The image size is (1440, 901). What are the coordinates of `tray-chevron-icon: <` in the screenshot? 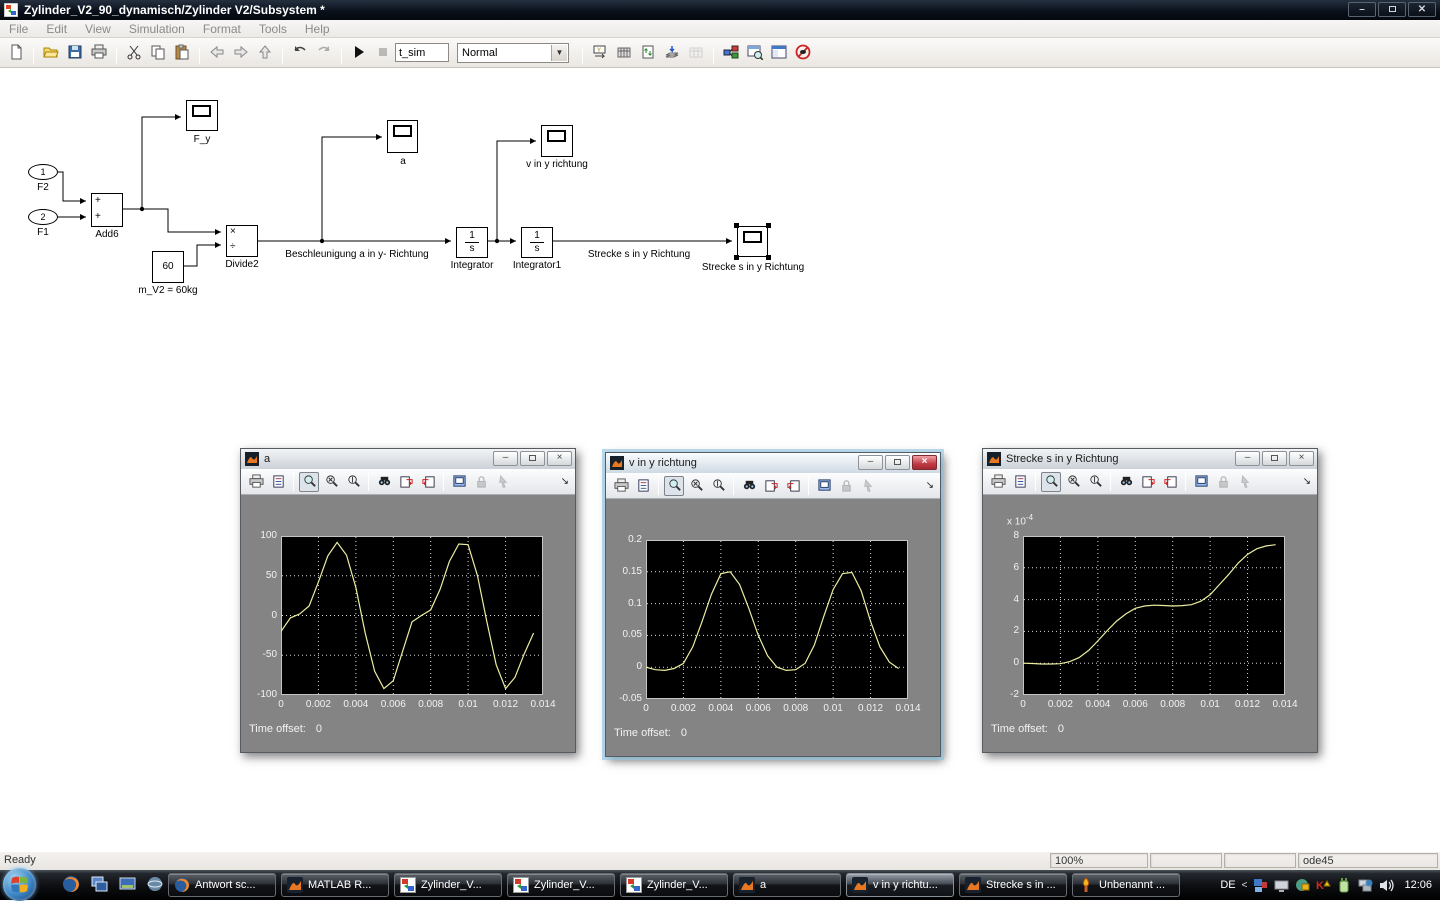 It's located at (1245, 885).